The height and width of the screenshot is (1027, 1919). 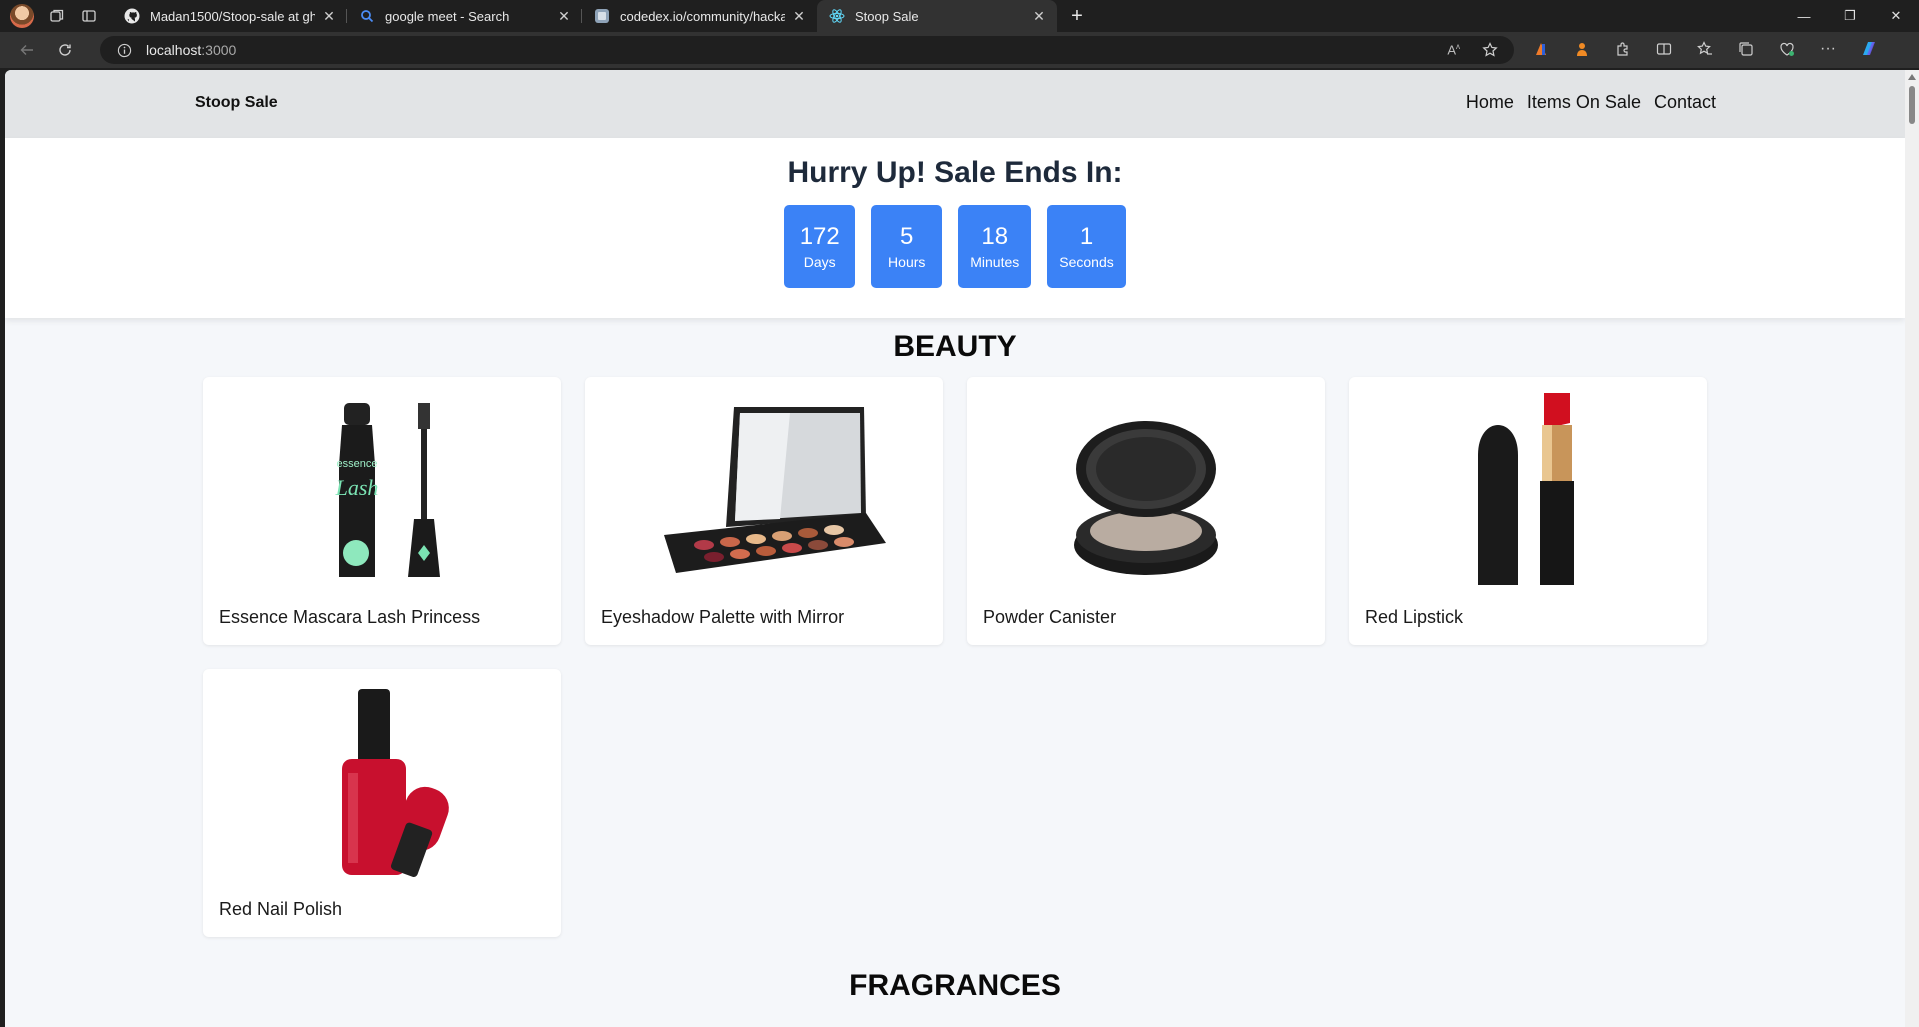 What do you see at coordinates (1453, 52) in the screenshot?
I see `read-aloud-icon: Aʌ` at bounding box center [1453, 52].